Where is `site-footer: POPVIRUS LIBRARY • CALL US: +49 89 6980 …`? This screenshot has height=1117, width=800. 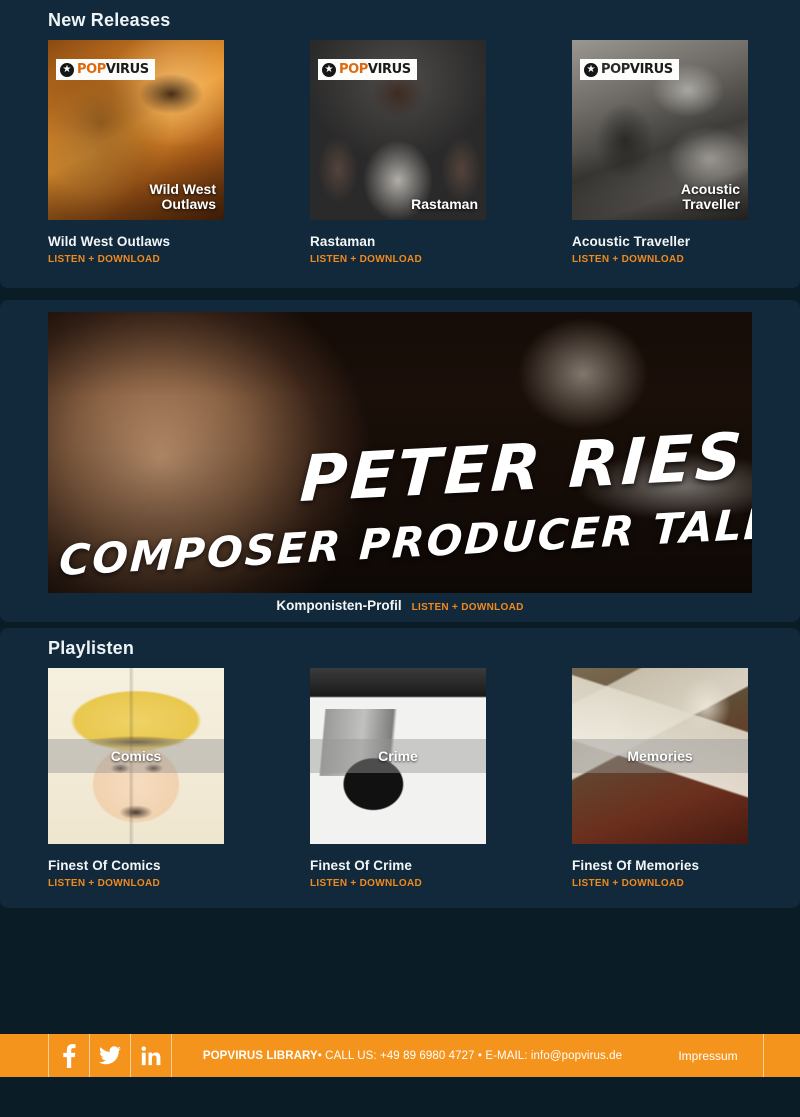 site-footer: POPVIRUS LIBRARY • CALL US: +49 89 6980 … is located at coordinates (400, 1055).